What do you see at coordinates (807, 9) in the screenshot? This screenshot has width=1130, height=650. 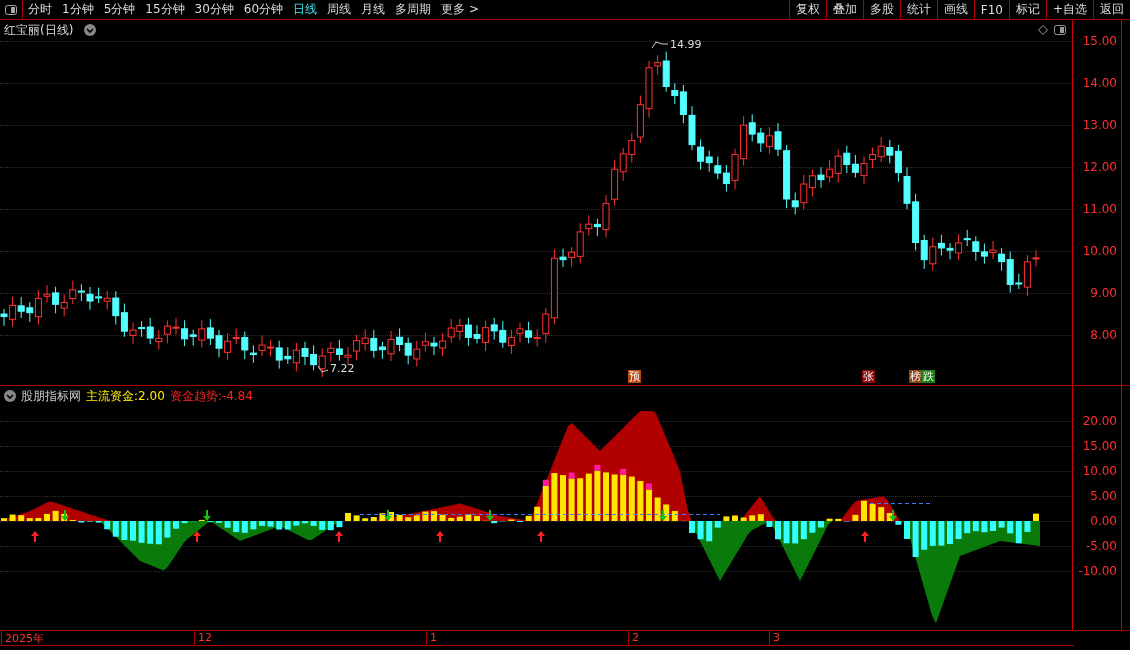 I see `toolbar-button: 复权` at bounding box center [807, 9].